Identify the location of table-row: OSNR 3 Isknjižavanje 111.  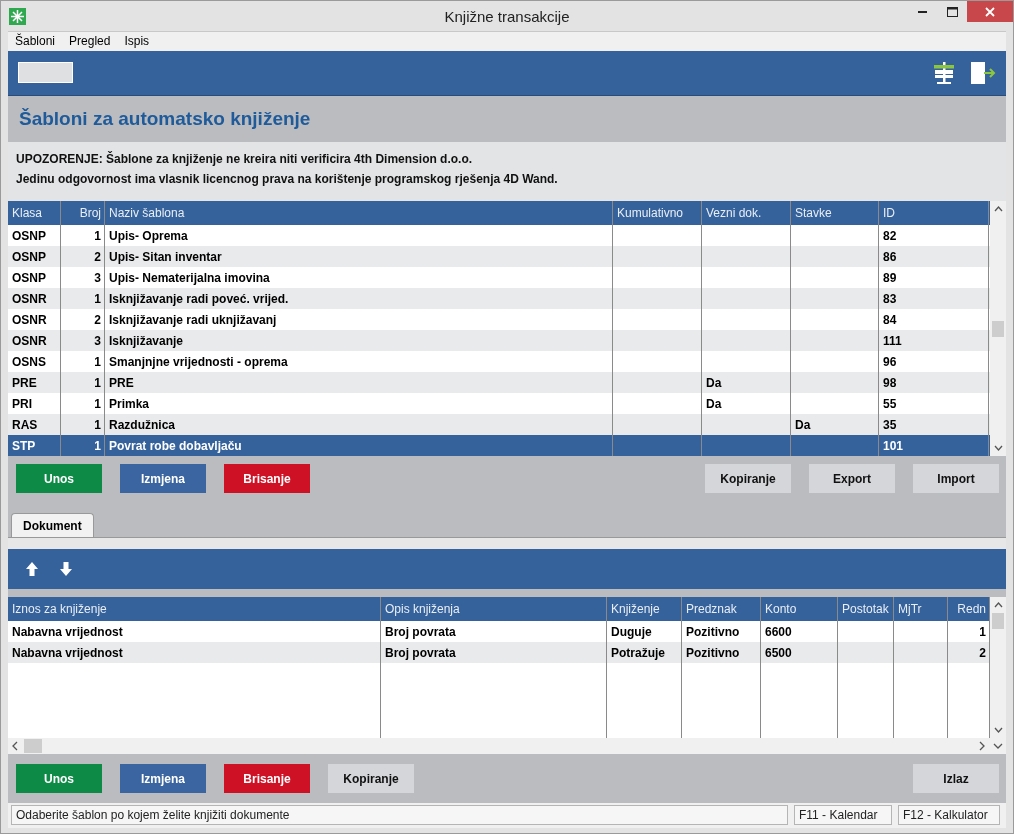
(499, 341).